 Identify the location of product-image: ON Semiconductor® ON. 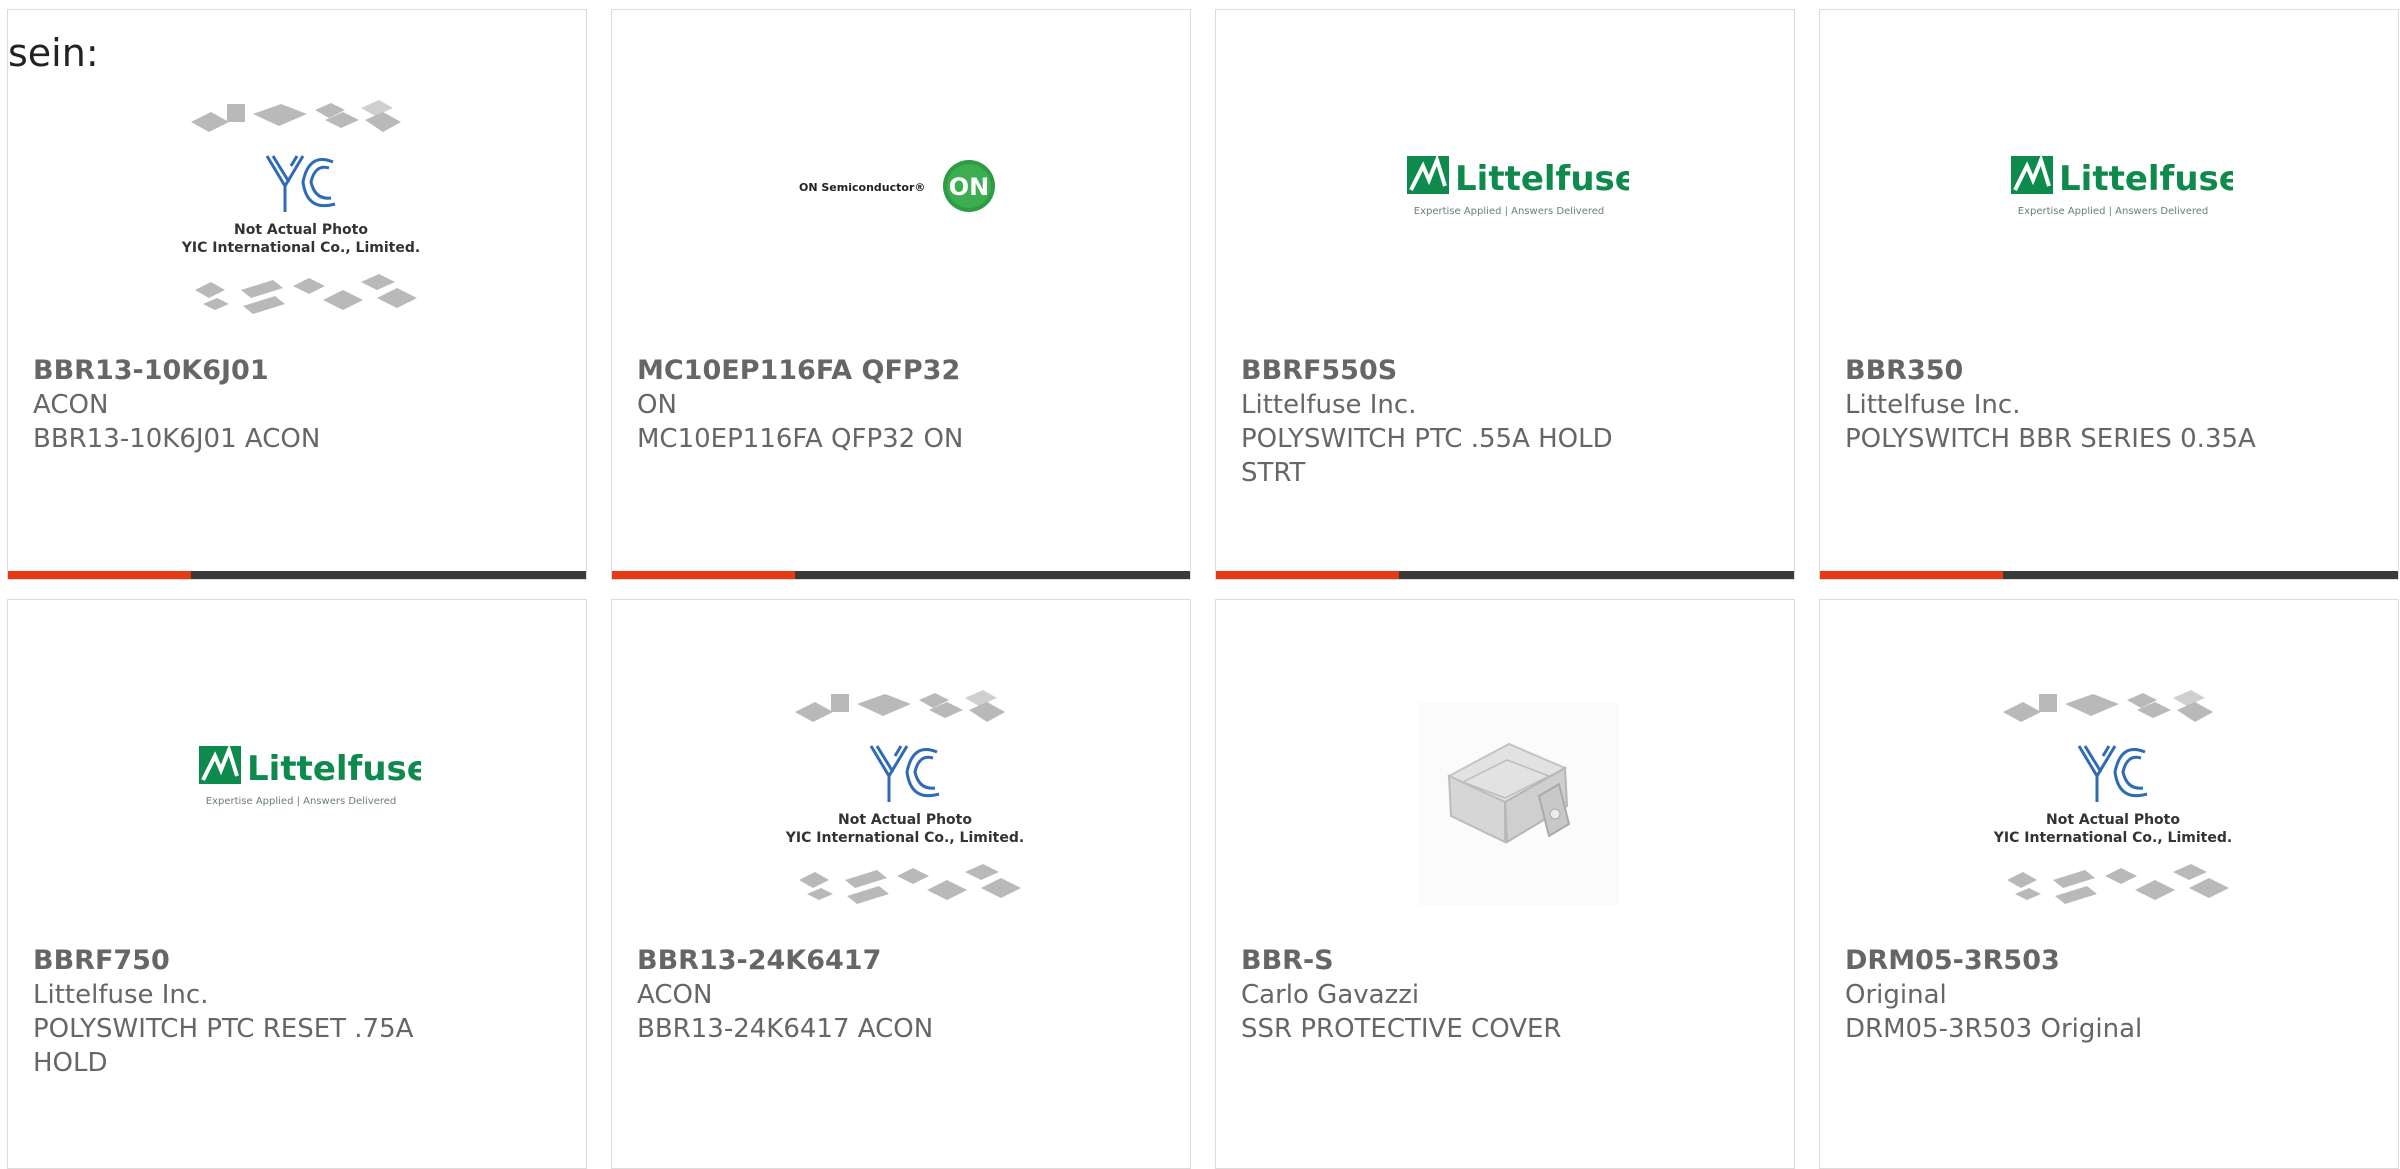
(905, 214).